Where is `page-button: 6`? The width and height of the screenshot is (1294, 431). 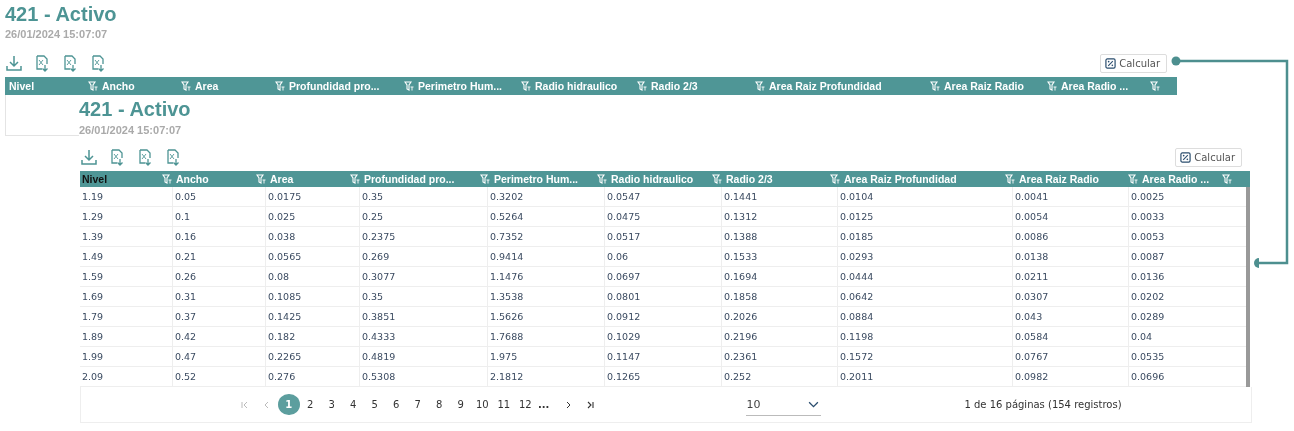
page-button: 6 is located at coordinates (396, 404).